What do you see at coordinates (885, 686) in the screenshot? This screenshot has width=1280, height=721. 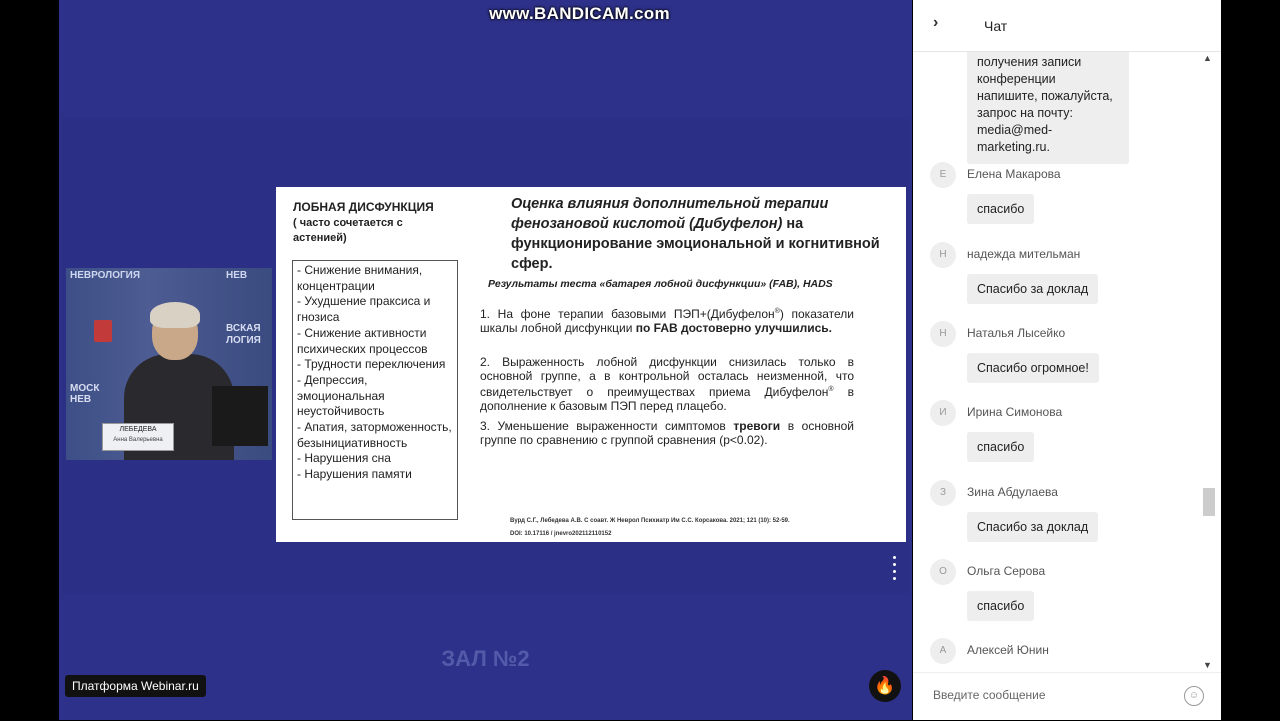 I see `fire-icon: 🔥` at bounding box center [885, 686].